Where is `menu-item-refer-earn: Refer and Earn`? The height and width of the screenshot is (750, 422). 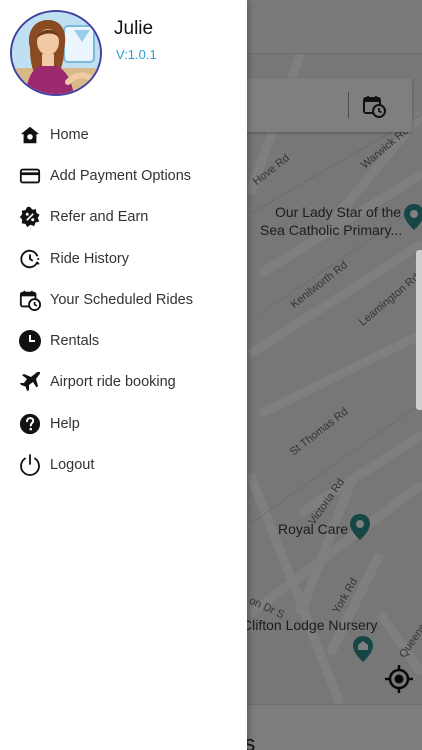 menu-item-refer-earn: Refer and Earn is located at coordinates (123, 217).